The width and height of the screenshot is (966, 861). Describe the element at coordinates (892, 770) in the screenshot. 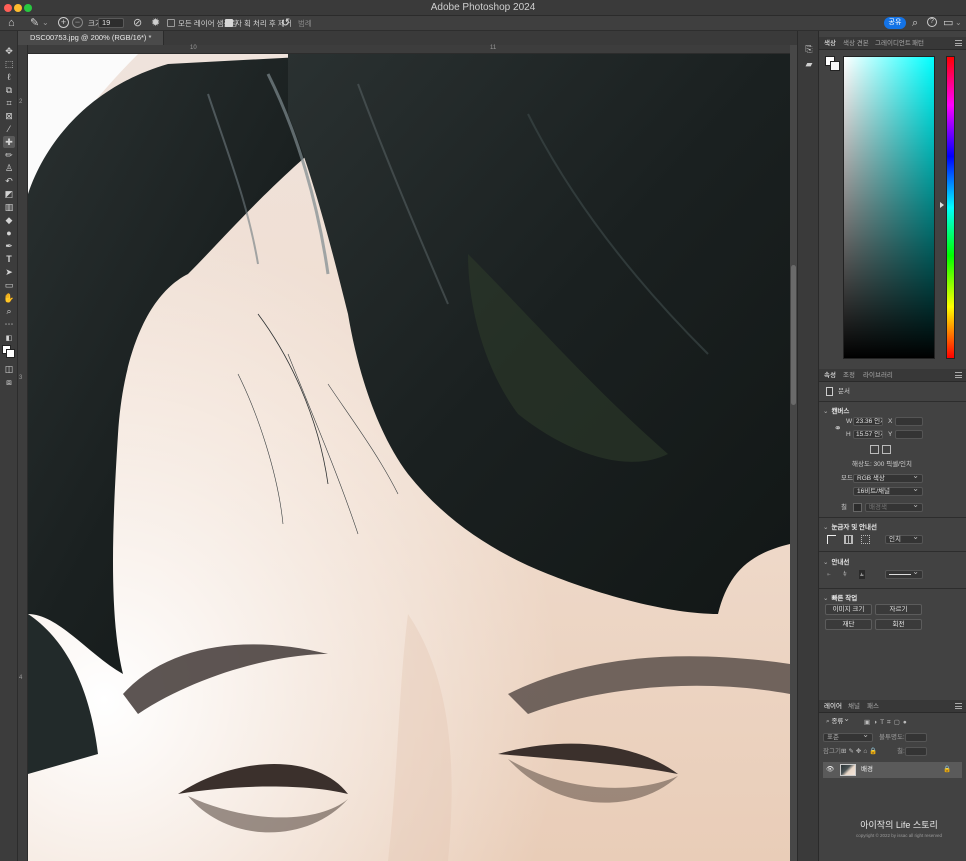

I see `layer-row: 👁 배경 🔒` at that location.